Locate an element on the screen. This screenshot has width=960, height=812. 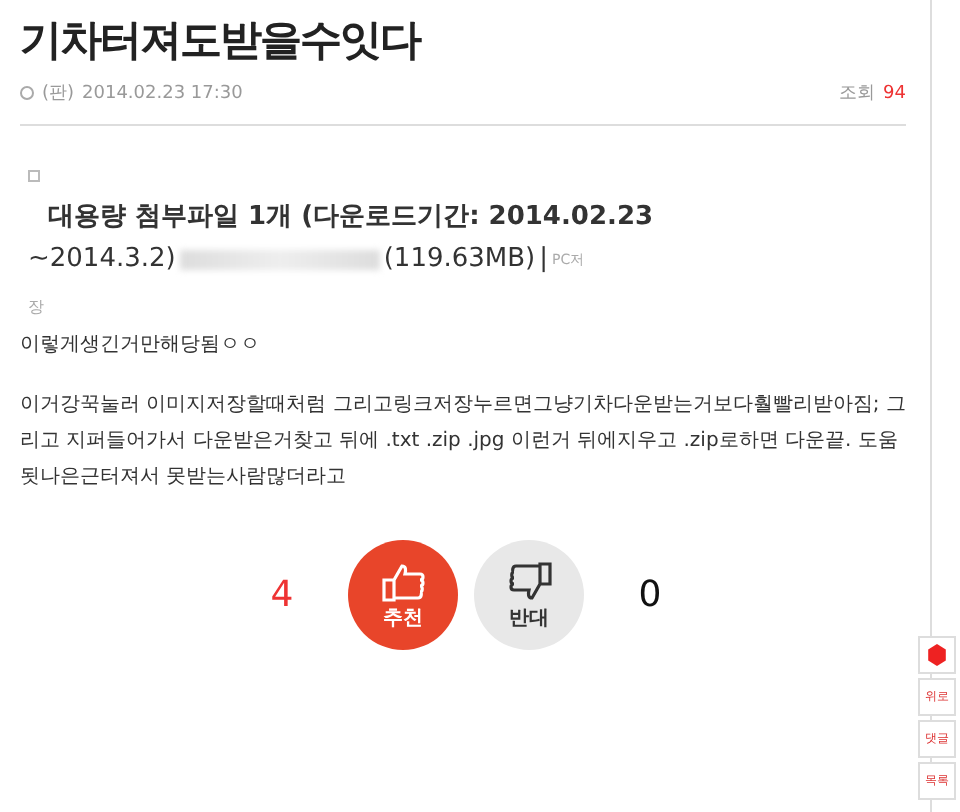
file-size: (119.63MB) is located at coordinates (459, 260).